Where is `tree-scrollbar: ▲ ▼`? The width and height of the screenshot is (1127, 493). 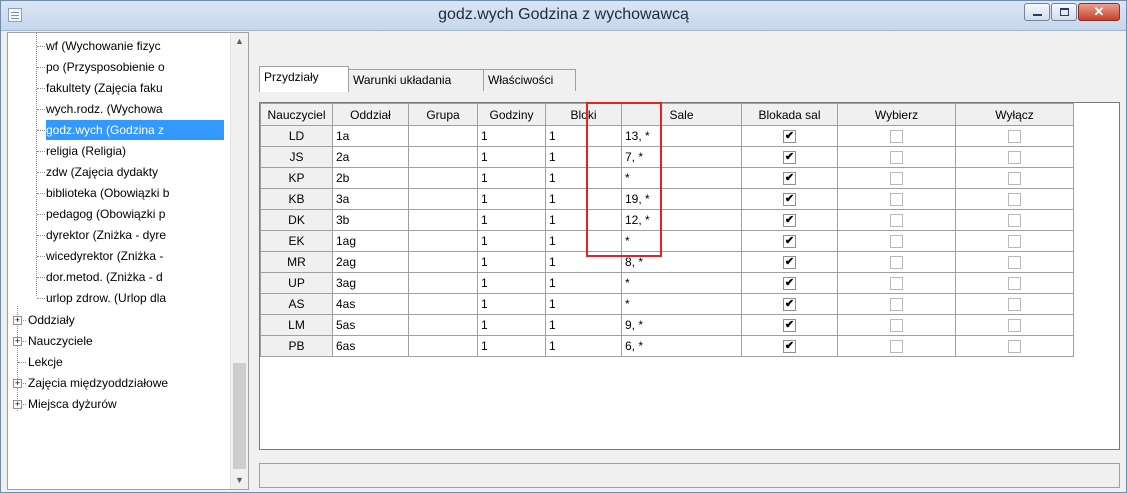 tree-scrollbar: ▲ ▼ is located at coordinates (239, 261).